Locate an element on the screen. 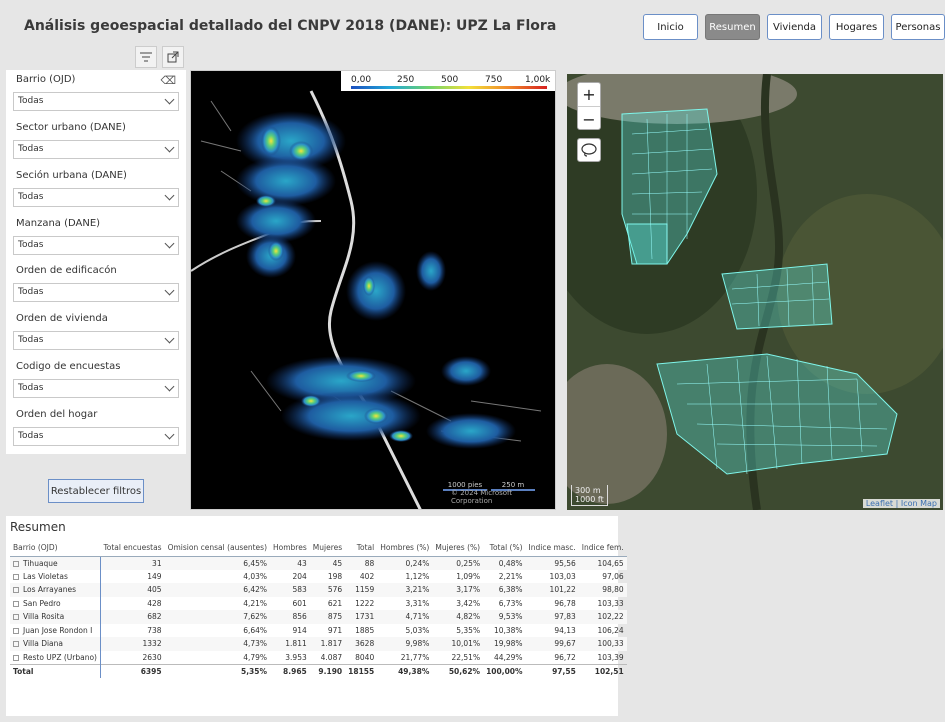  nav-button-hogares: Hogares is located at coordinates (856, 27).